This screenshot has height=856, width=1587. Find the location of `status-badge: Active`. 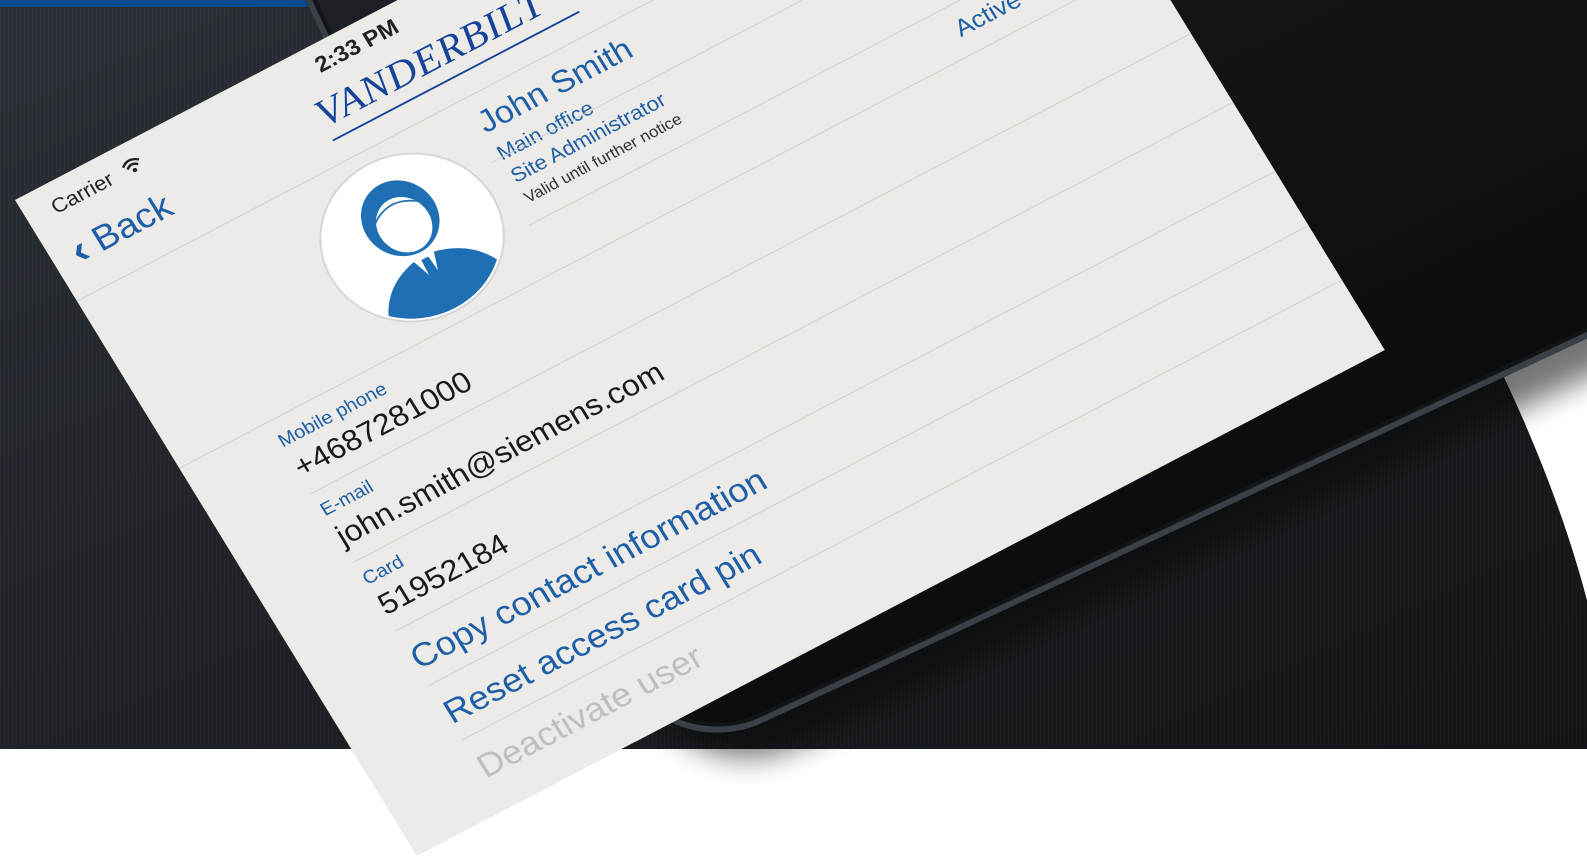

status-badge: Active is located at coordinates (988, 21).